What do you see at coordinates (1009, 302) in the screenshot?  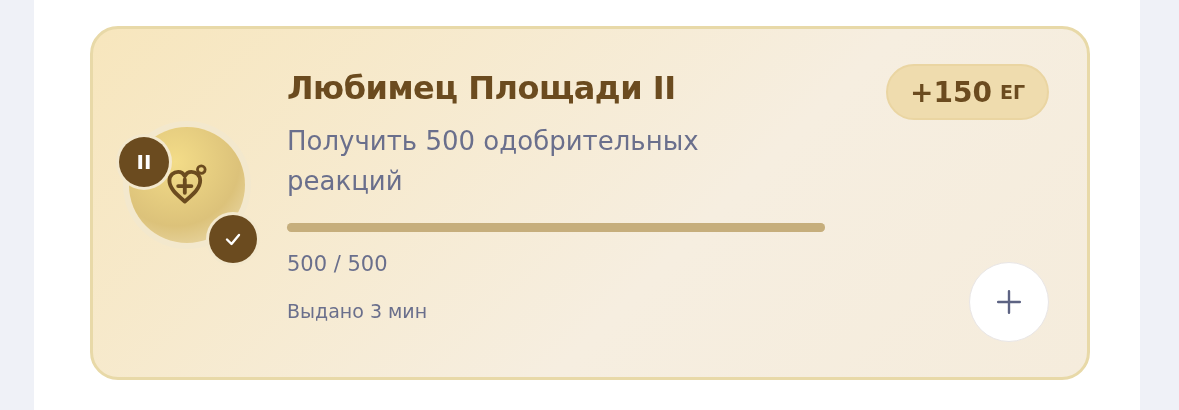 I see `plus-icon` at bounding box center [1009, 302].